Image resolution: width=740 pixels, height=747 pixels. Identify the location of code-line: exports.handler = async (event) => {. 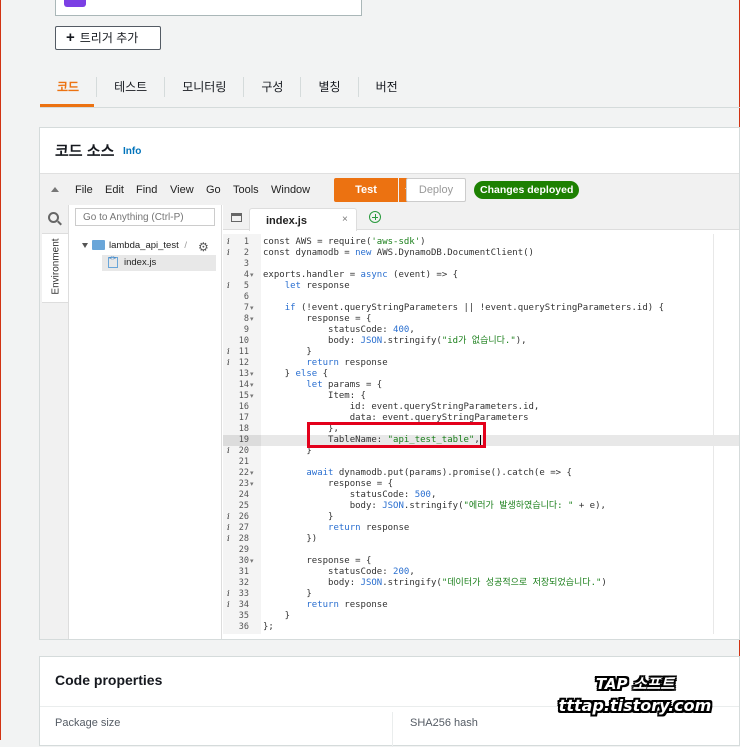
(361, 275).